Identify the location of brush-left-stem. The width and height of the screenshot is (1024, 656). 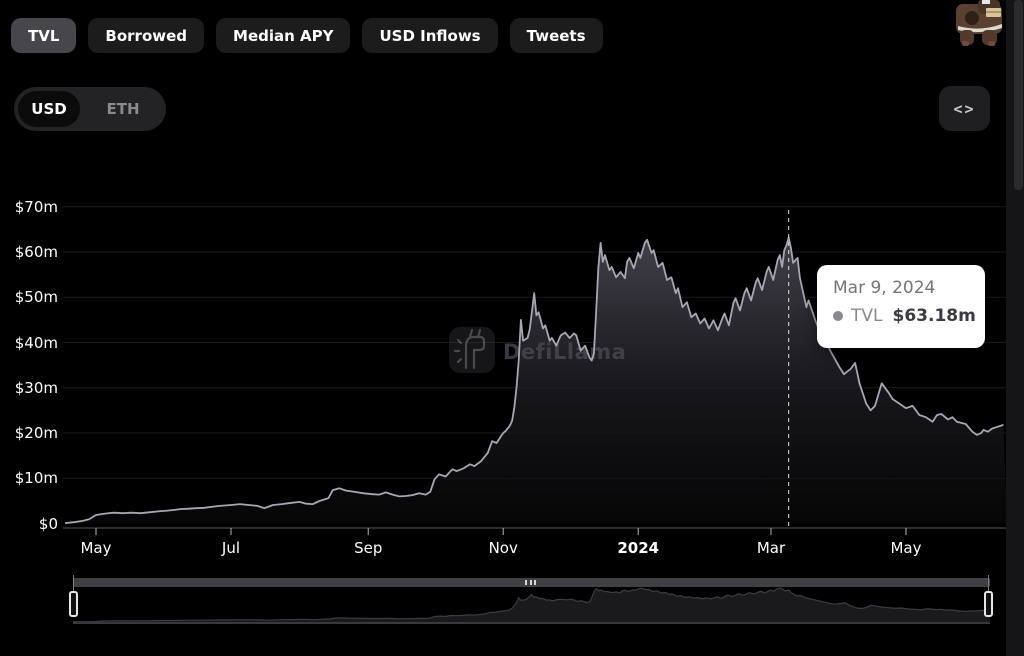
(73, 583).